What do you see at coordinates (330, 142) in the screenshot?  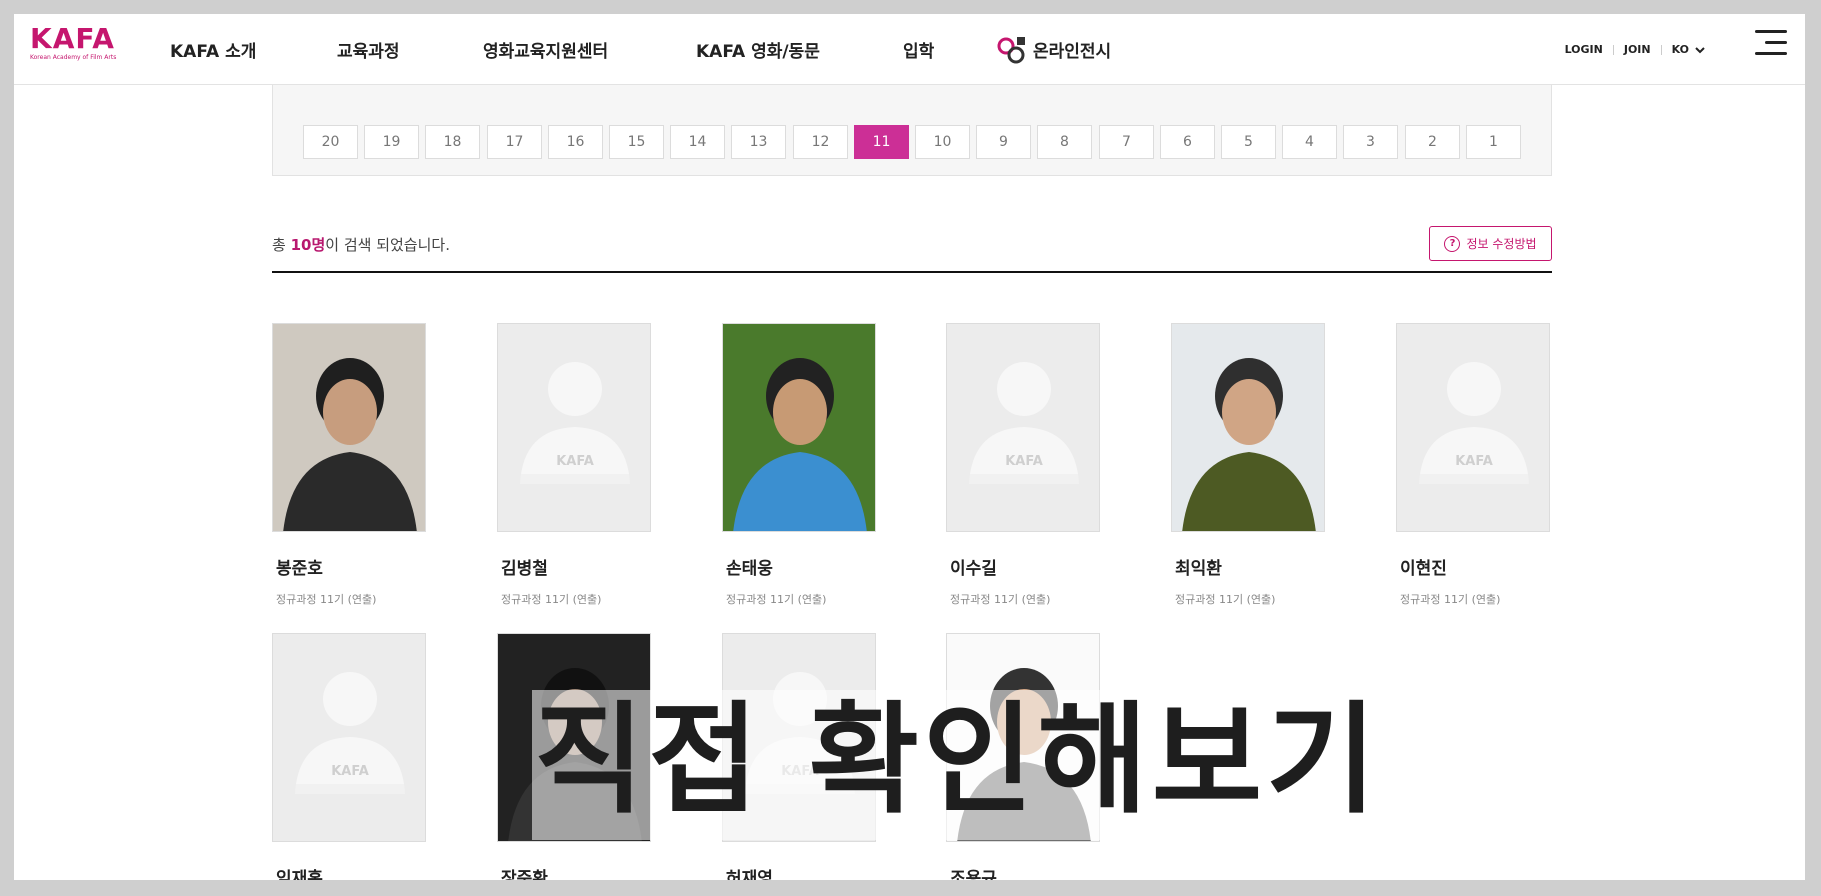 I see `generation-20-button: 20` at bounding box center [330, 142].